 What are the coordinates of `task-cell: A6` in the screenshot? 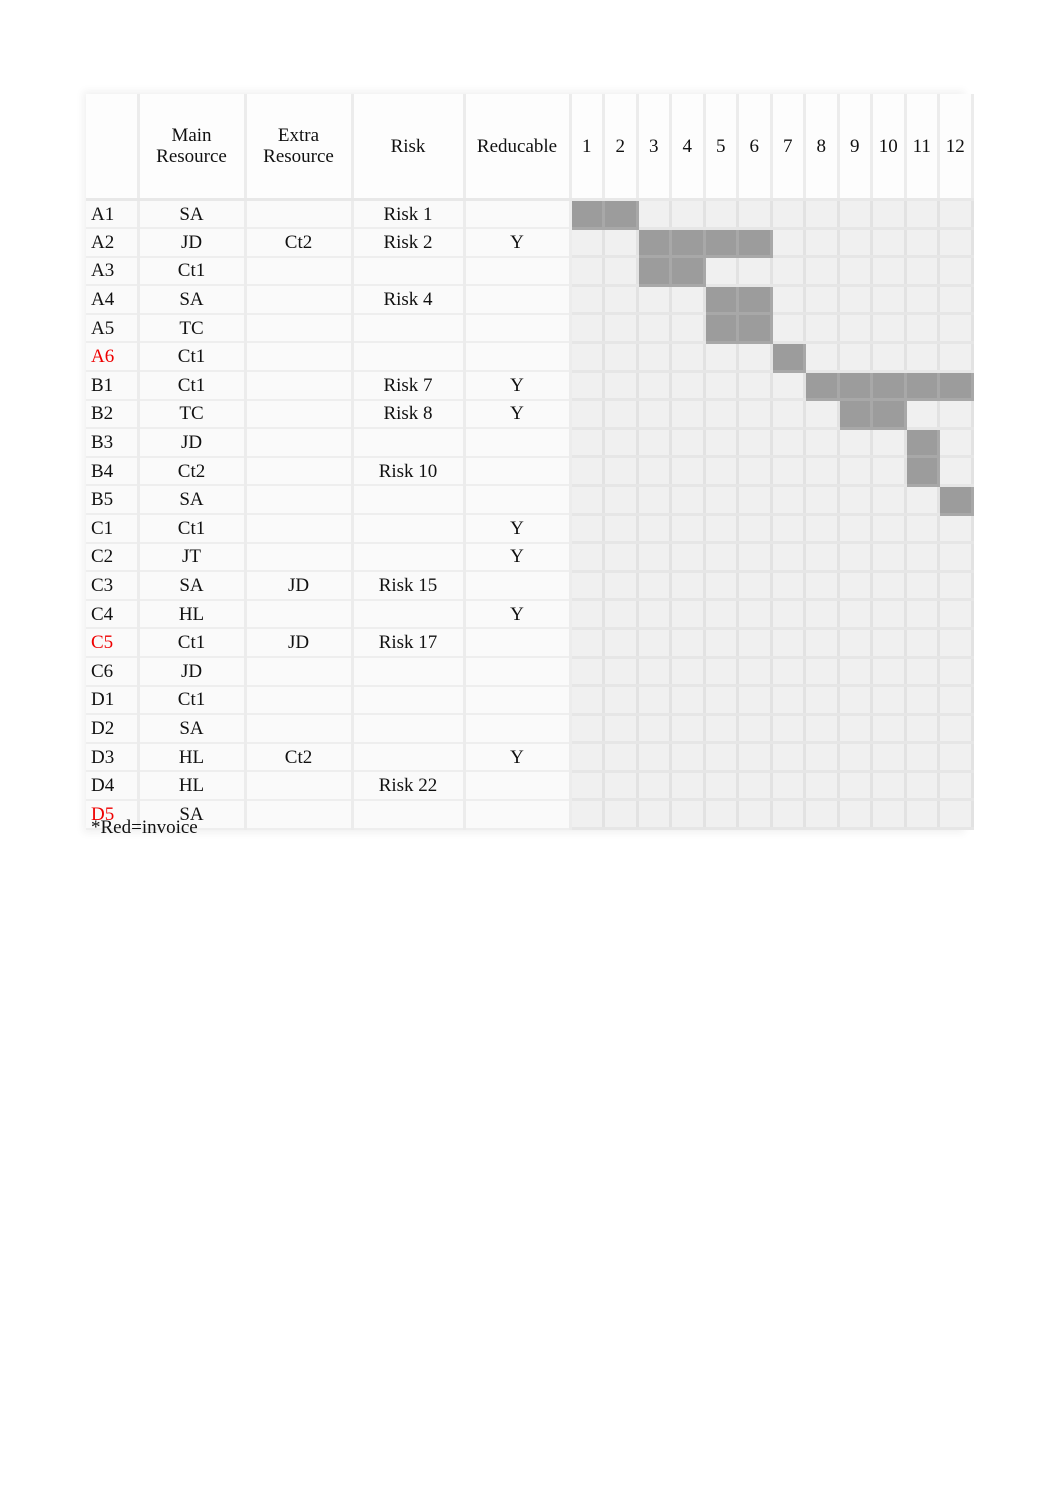 It's located at (113, 357).